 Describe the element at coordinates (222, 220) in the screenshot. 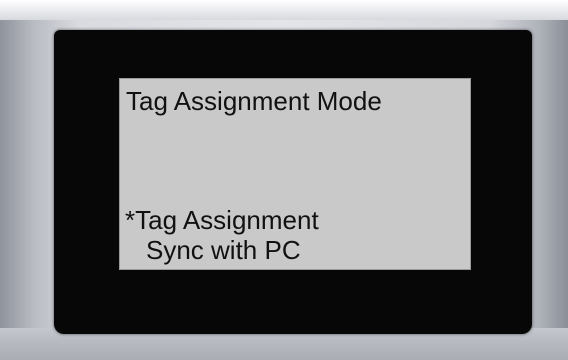

I see `menu-item-tag-assignment: *Tag Assignment` at that location.